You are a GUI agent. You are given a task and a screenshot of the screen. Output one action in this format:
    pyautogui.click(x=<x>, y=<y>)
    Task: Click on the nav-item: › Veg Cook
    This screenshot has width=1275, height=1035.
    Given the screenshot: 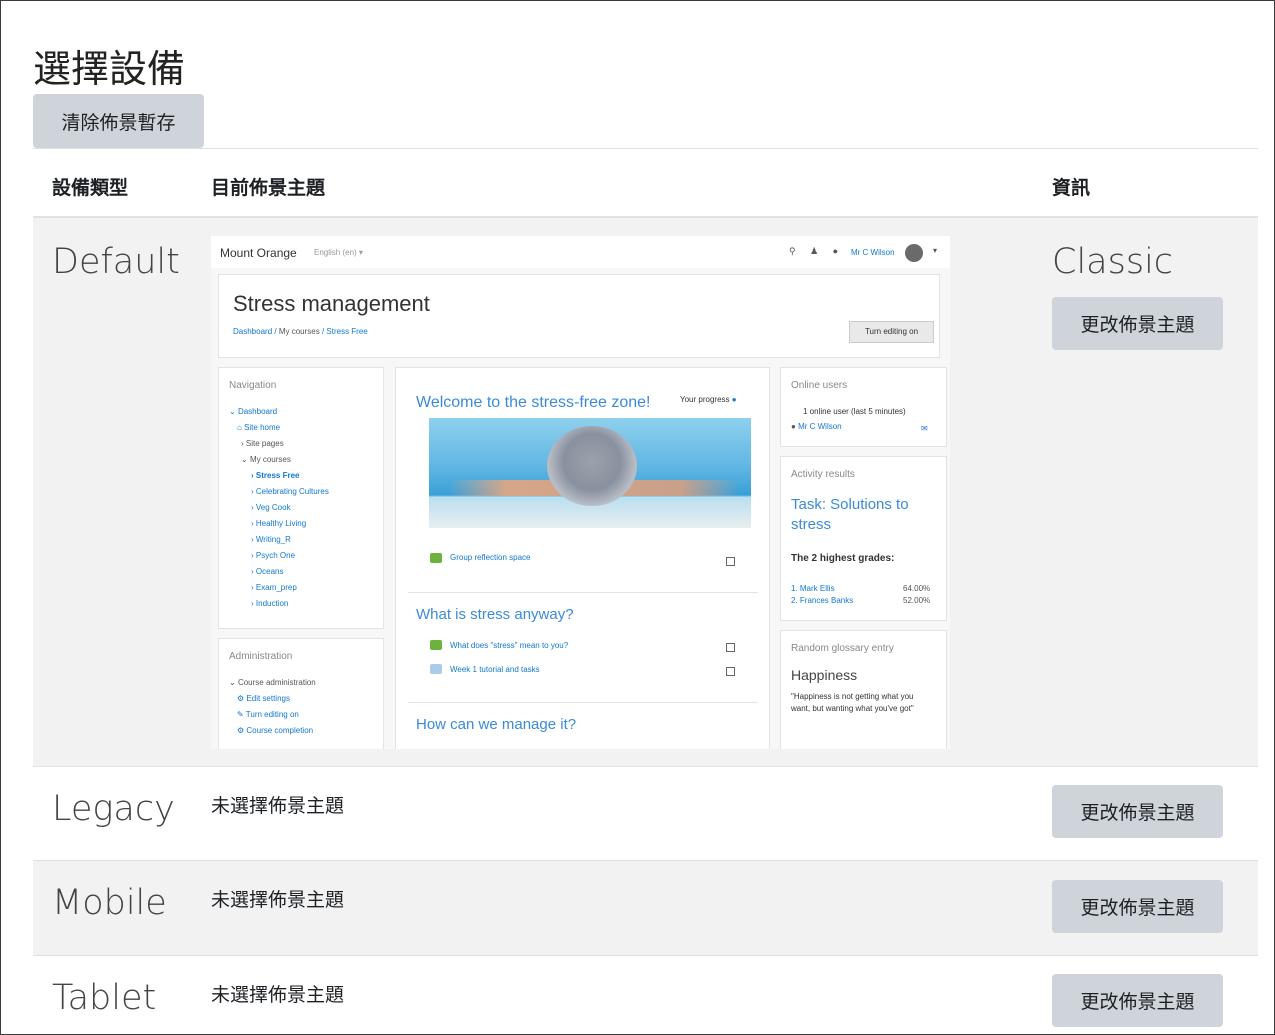 What is the action you would take?
    pyautogui.click(x=271, y=507)
    